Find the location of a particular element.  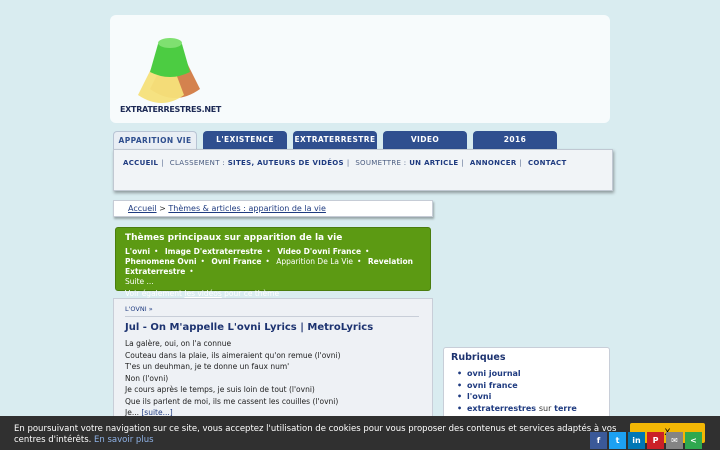

tab-existence: L'EXISTENCE is located at coordinates (245, 140).